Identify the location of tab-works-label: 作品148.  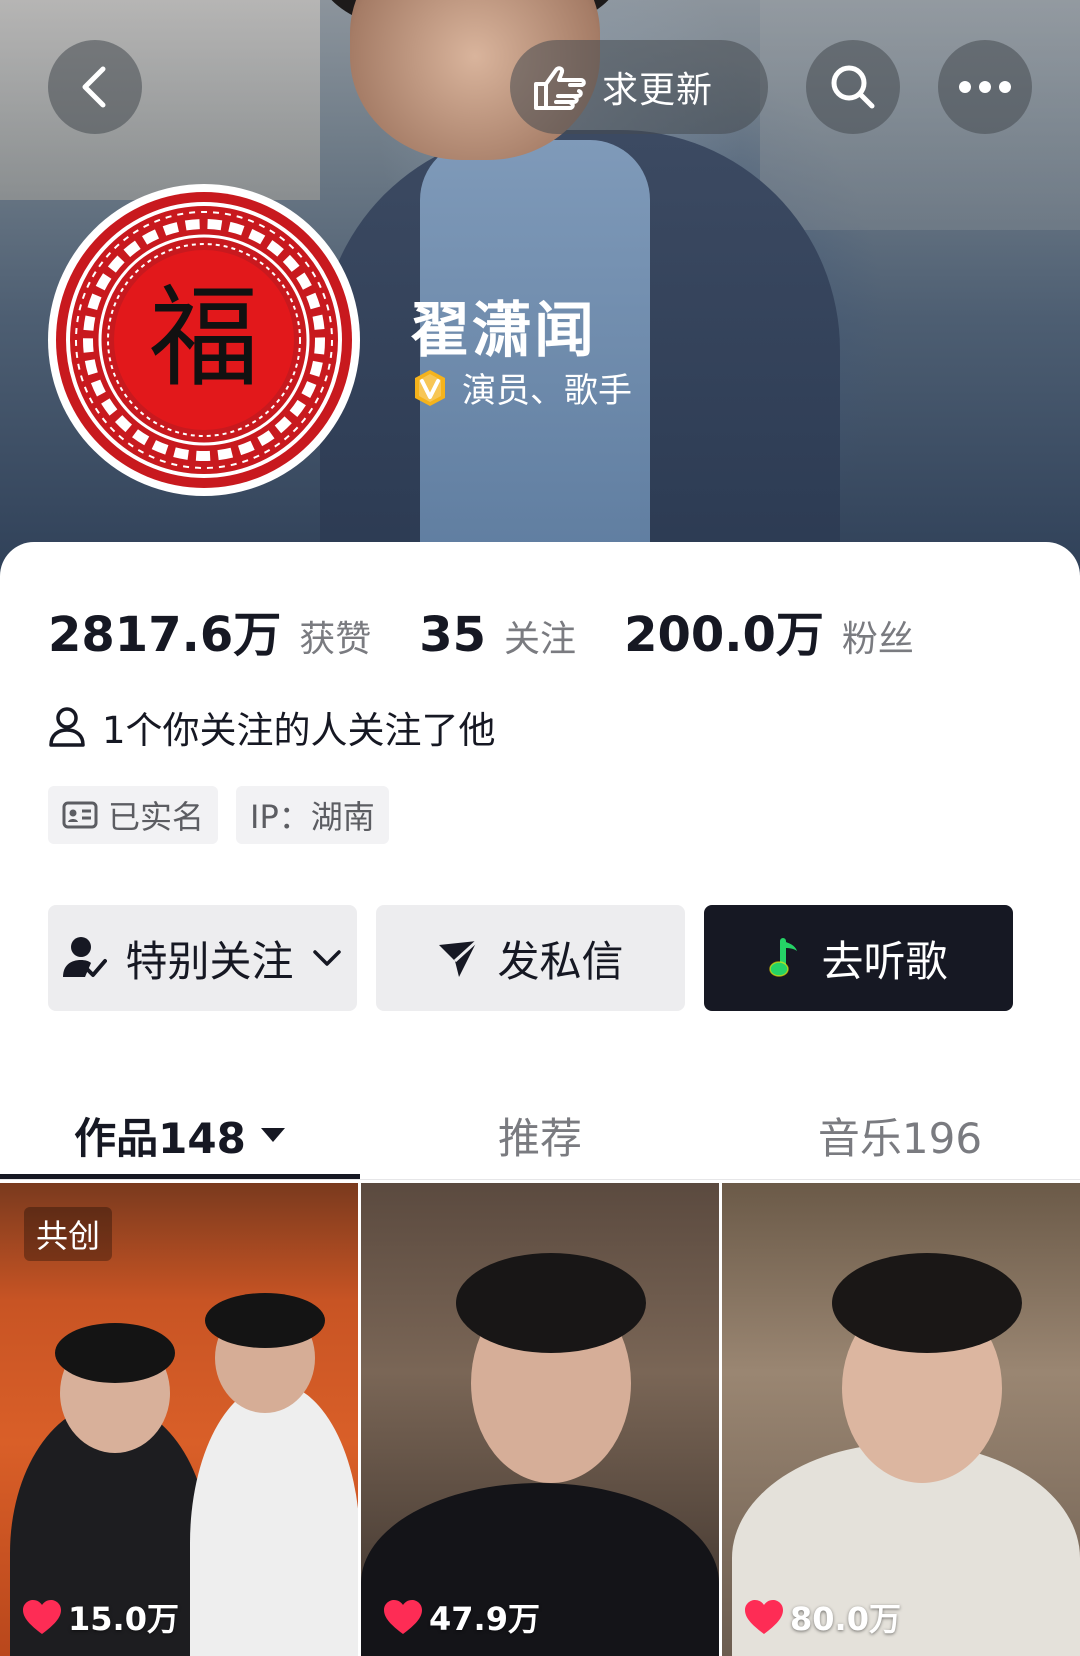
(160, 1138).